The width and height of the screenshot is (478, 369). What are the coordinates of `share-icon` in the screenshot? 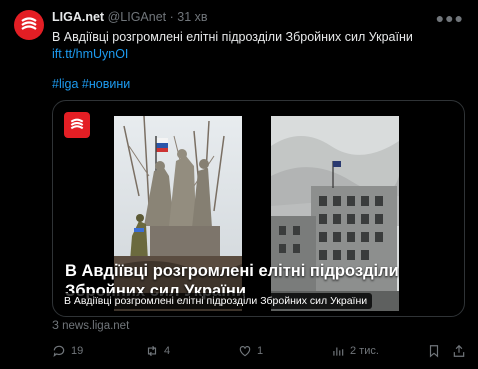 It's located at (459, 350).